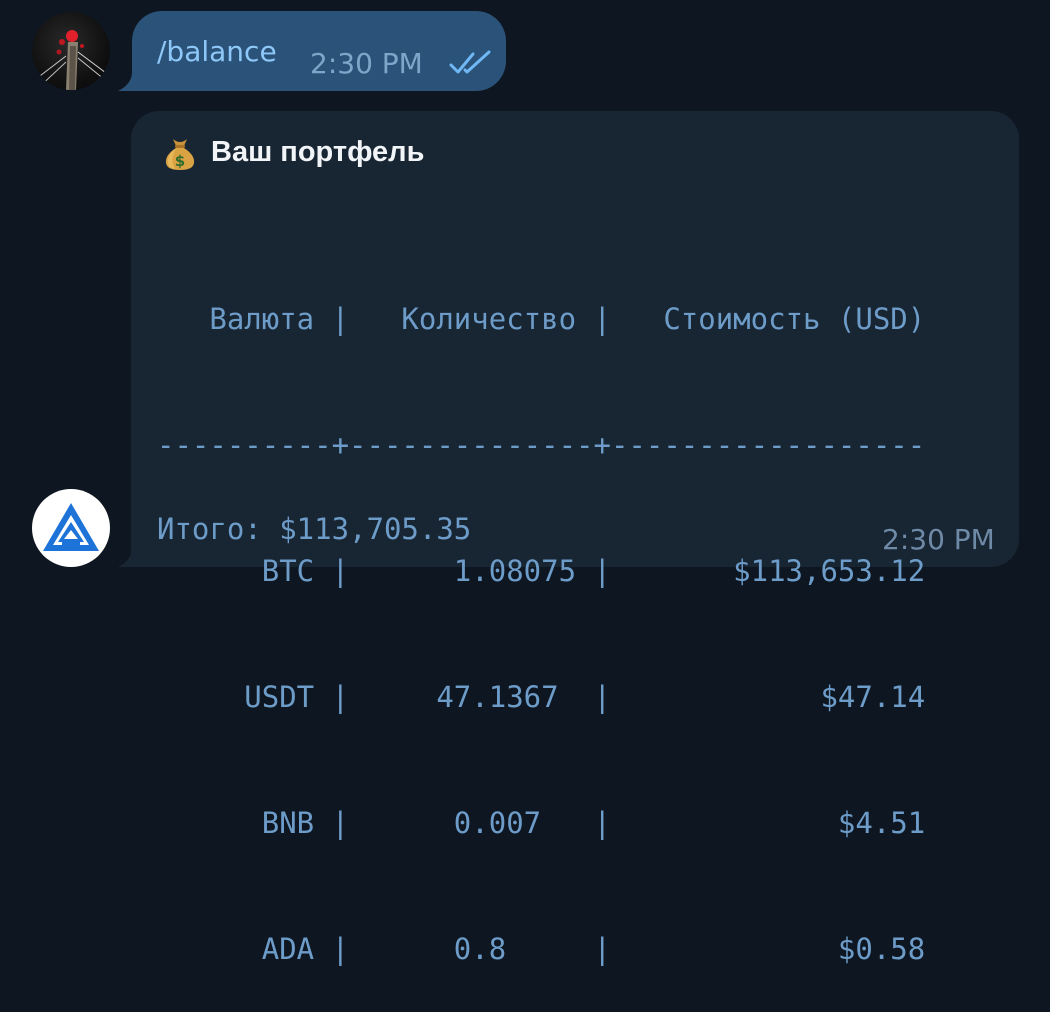  Describe the element at coordinates (938, 539) in the screenshot. I see `bot-message-time: 2:30 PM` at that location.